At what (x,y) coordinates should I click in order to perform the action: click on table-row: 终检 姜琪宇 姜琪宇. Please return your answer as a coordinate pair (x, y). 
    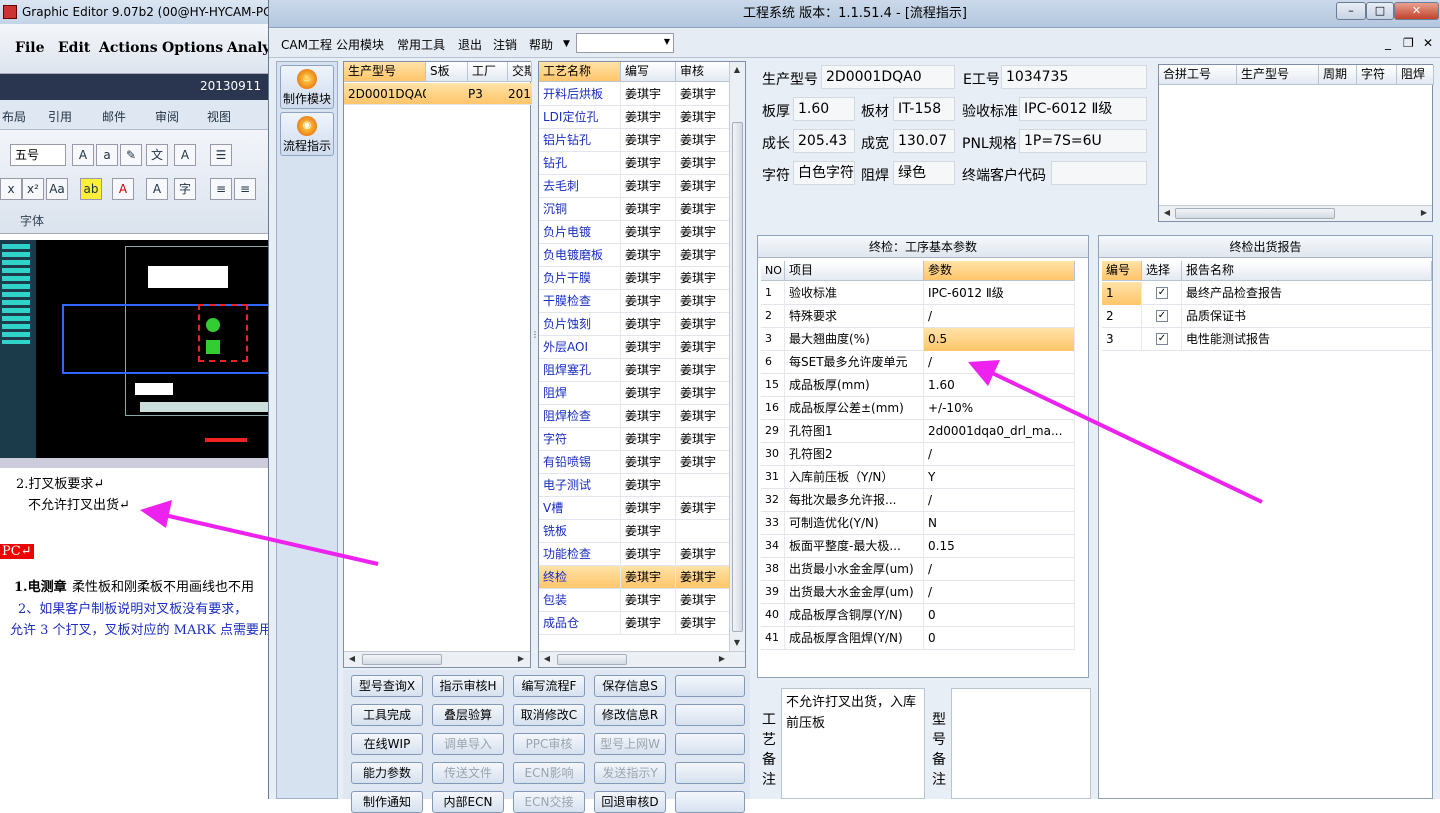
    Looking at the image, I should click on (635, 577).